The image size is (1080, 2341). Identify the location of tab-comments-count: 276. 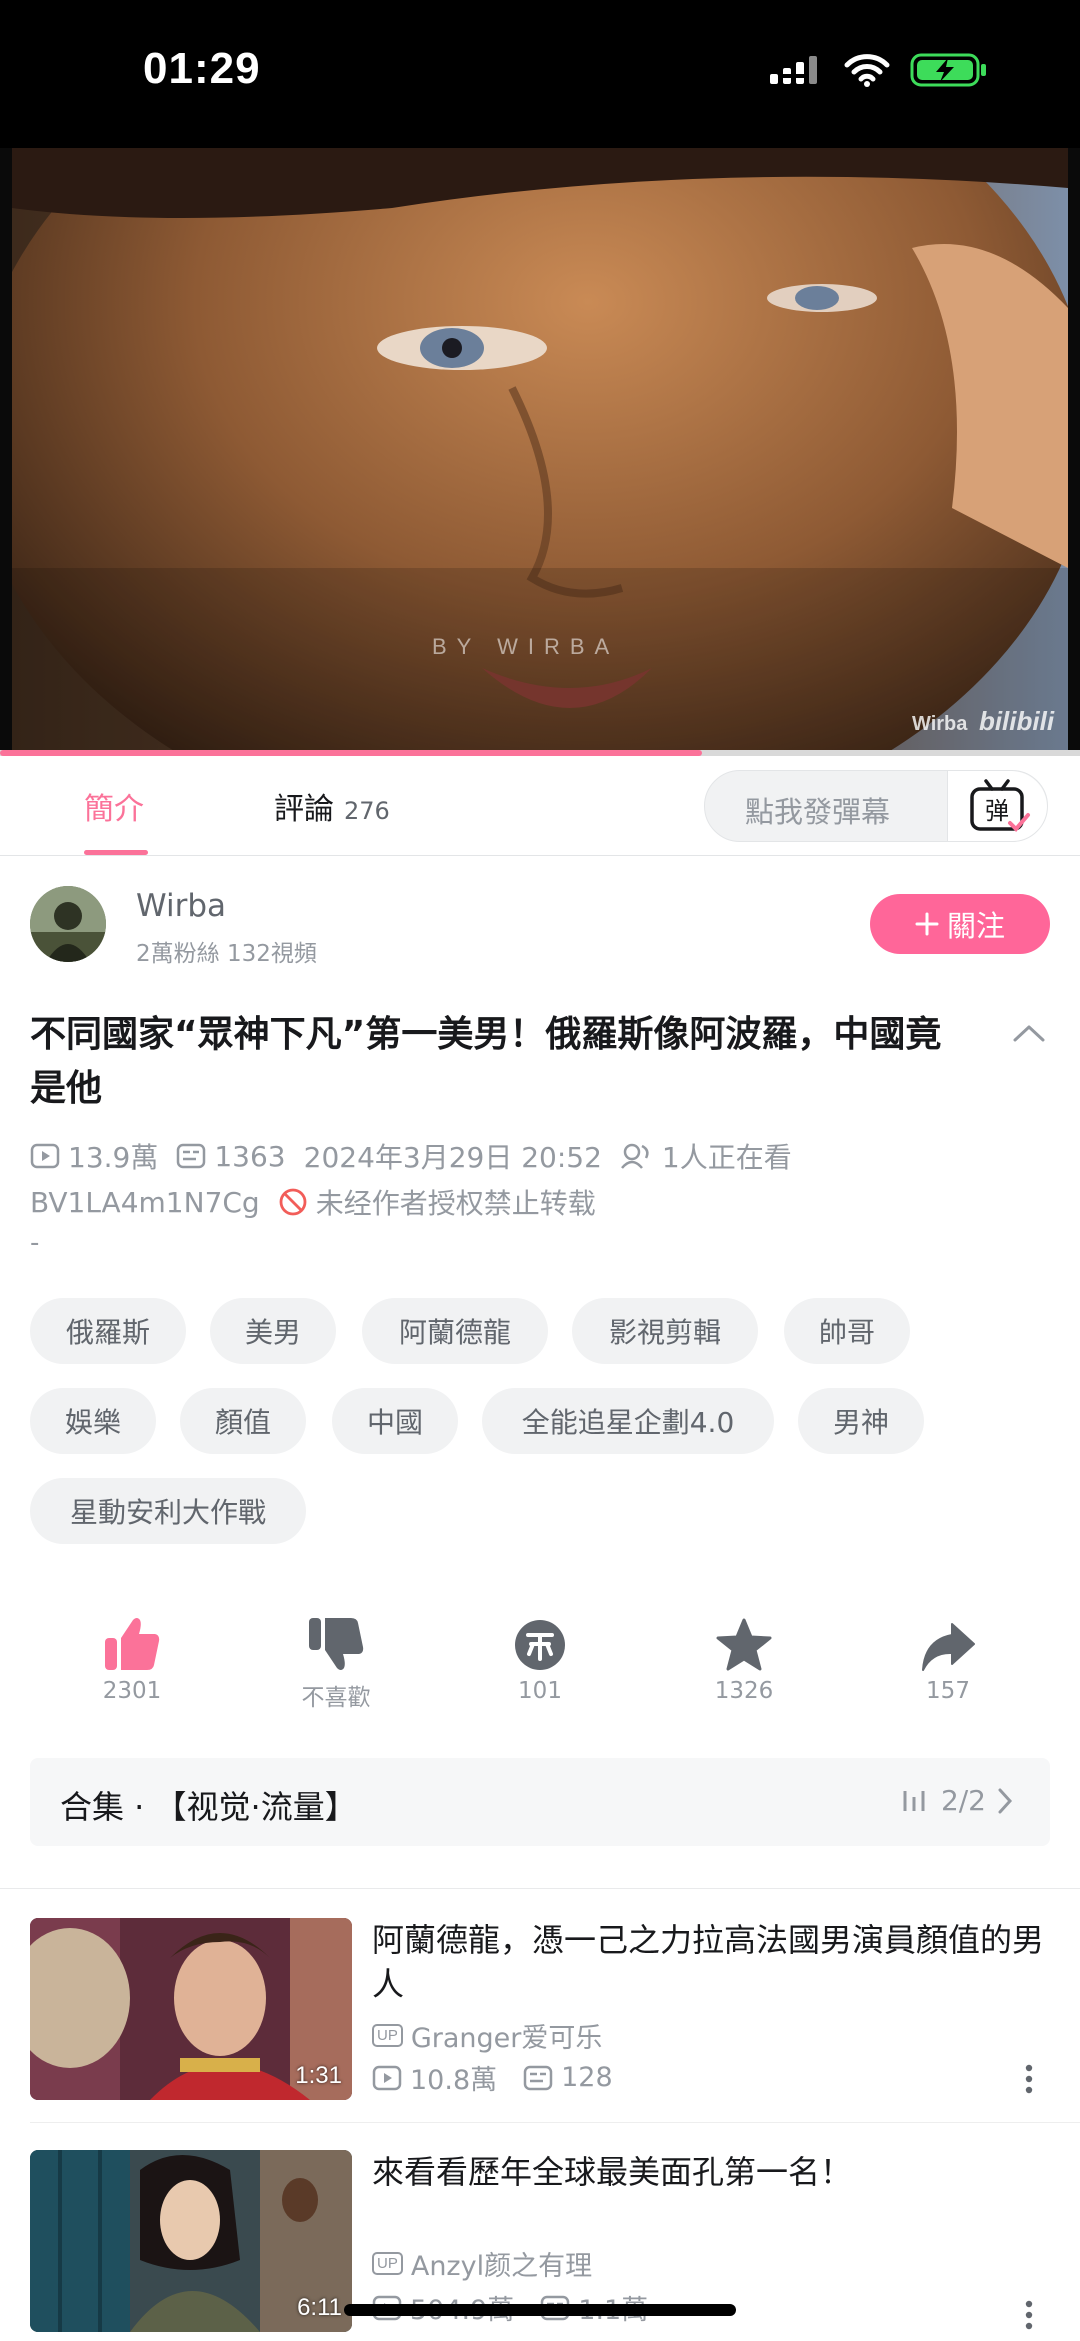
(367, 811).